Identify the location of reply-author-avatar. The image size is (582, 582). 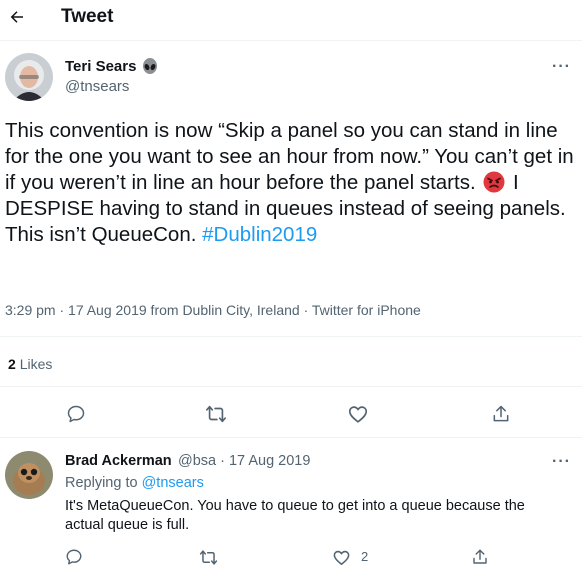
(29, 475).